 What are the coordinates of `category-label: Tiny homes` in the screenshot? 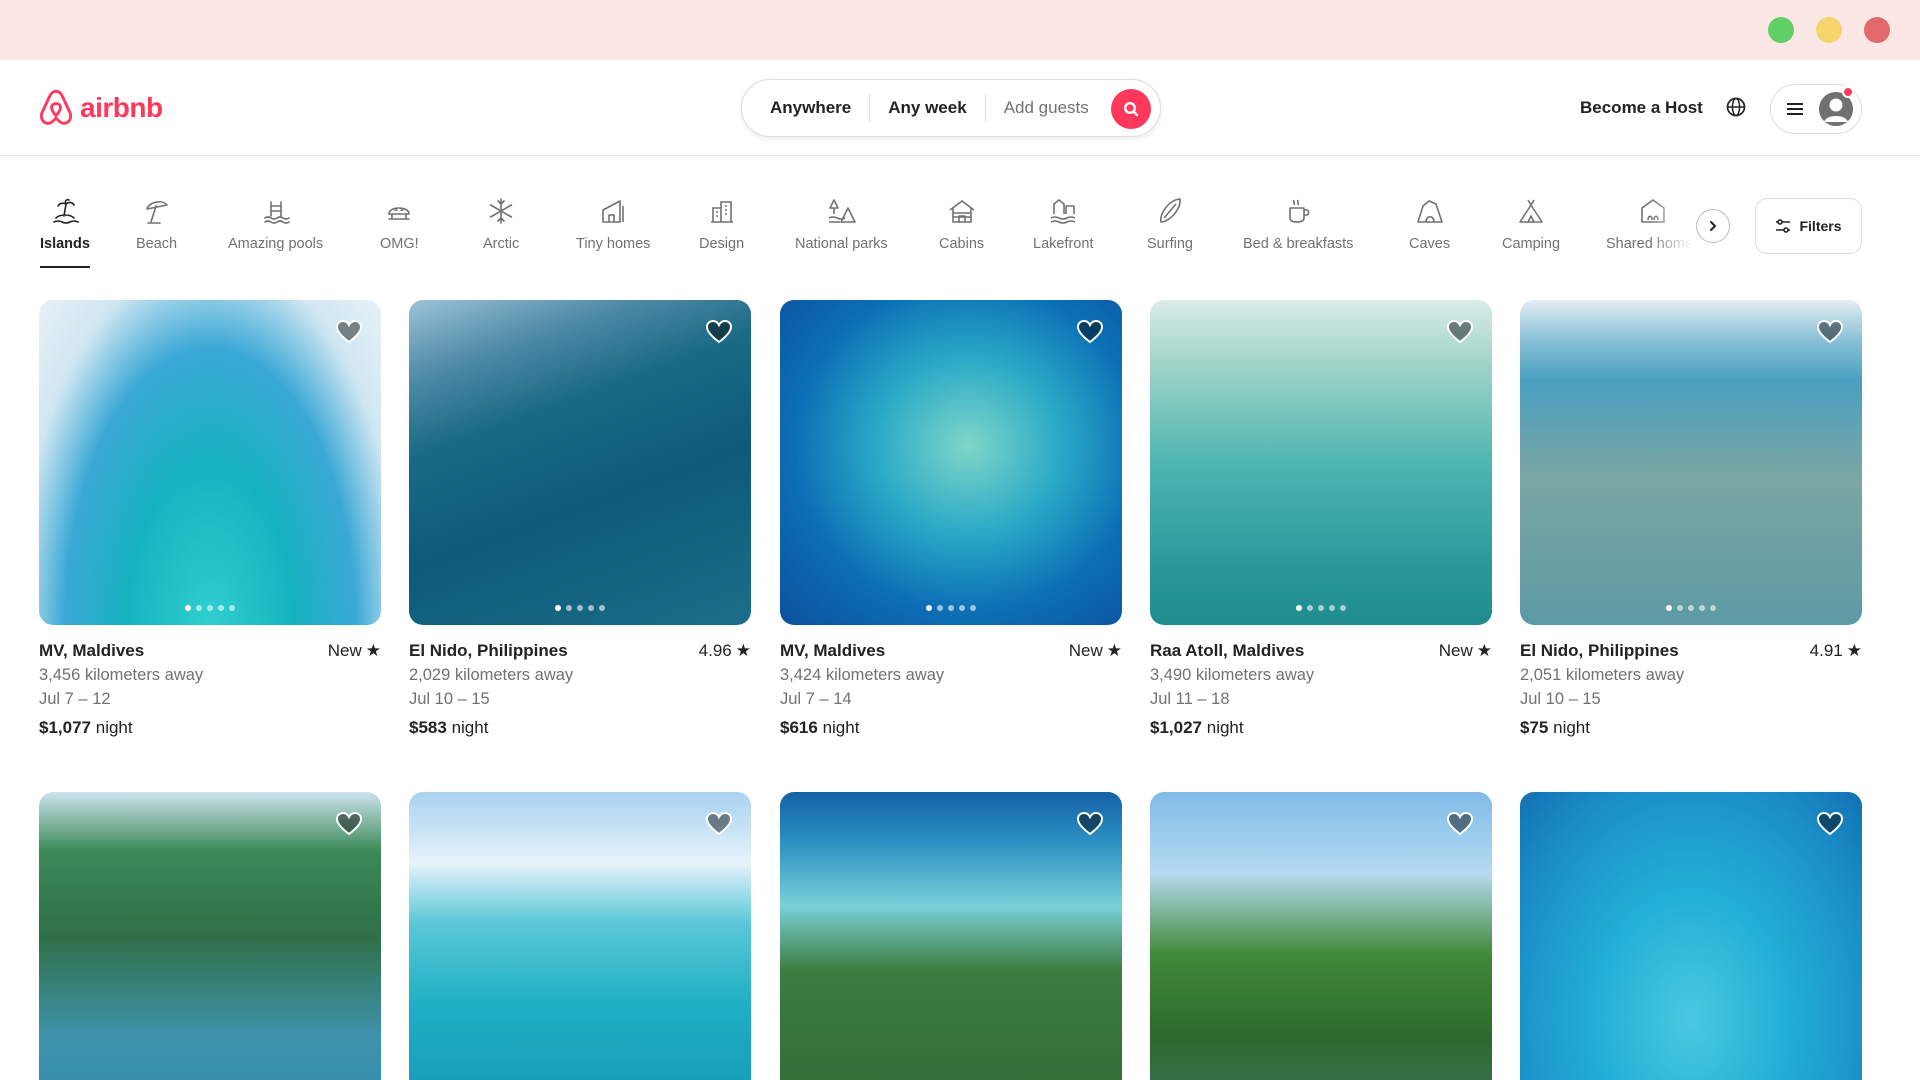 It's located at (613, 244).